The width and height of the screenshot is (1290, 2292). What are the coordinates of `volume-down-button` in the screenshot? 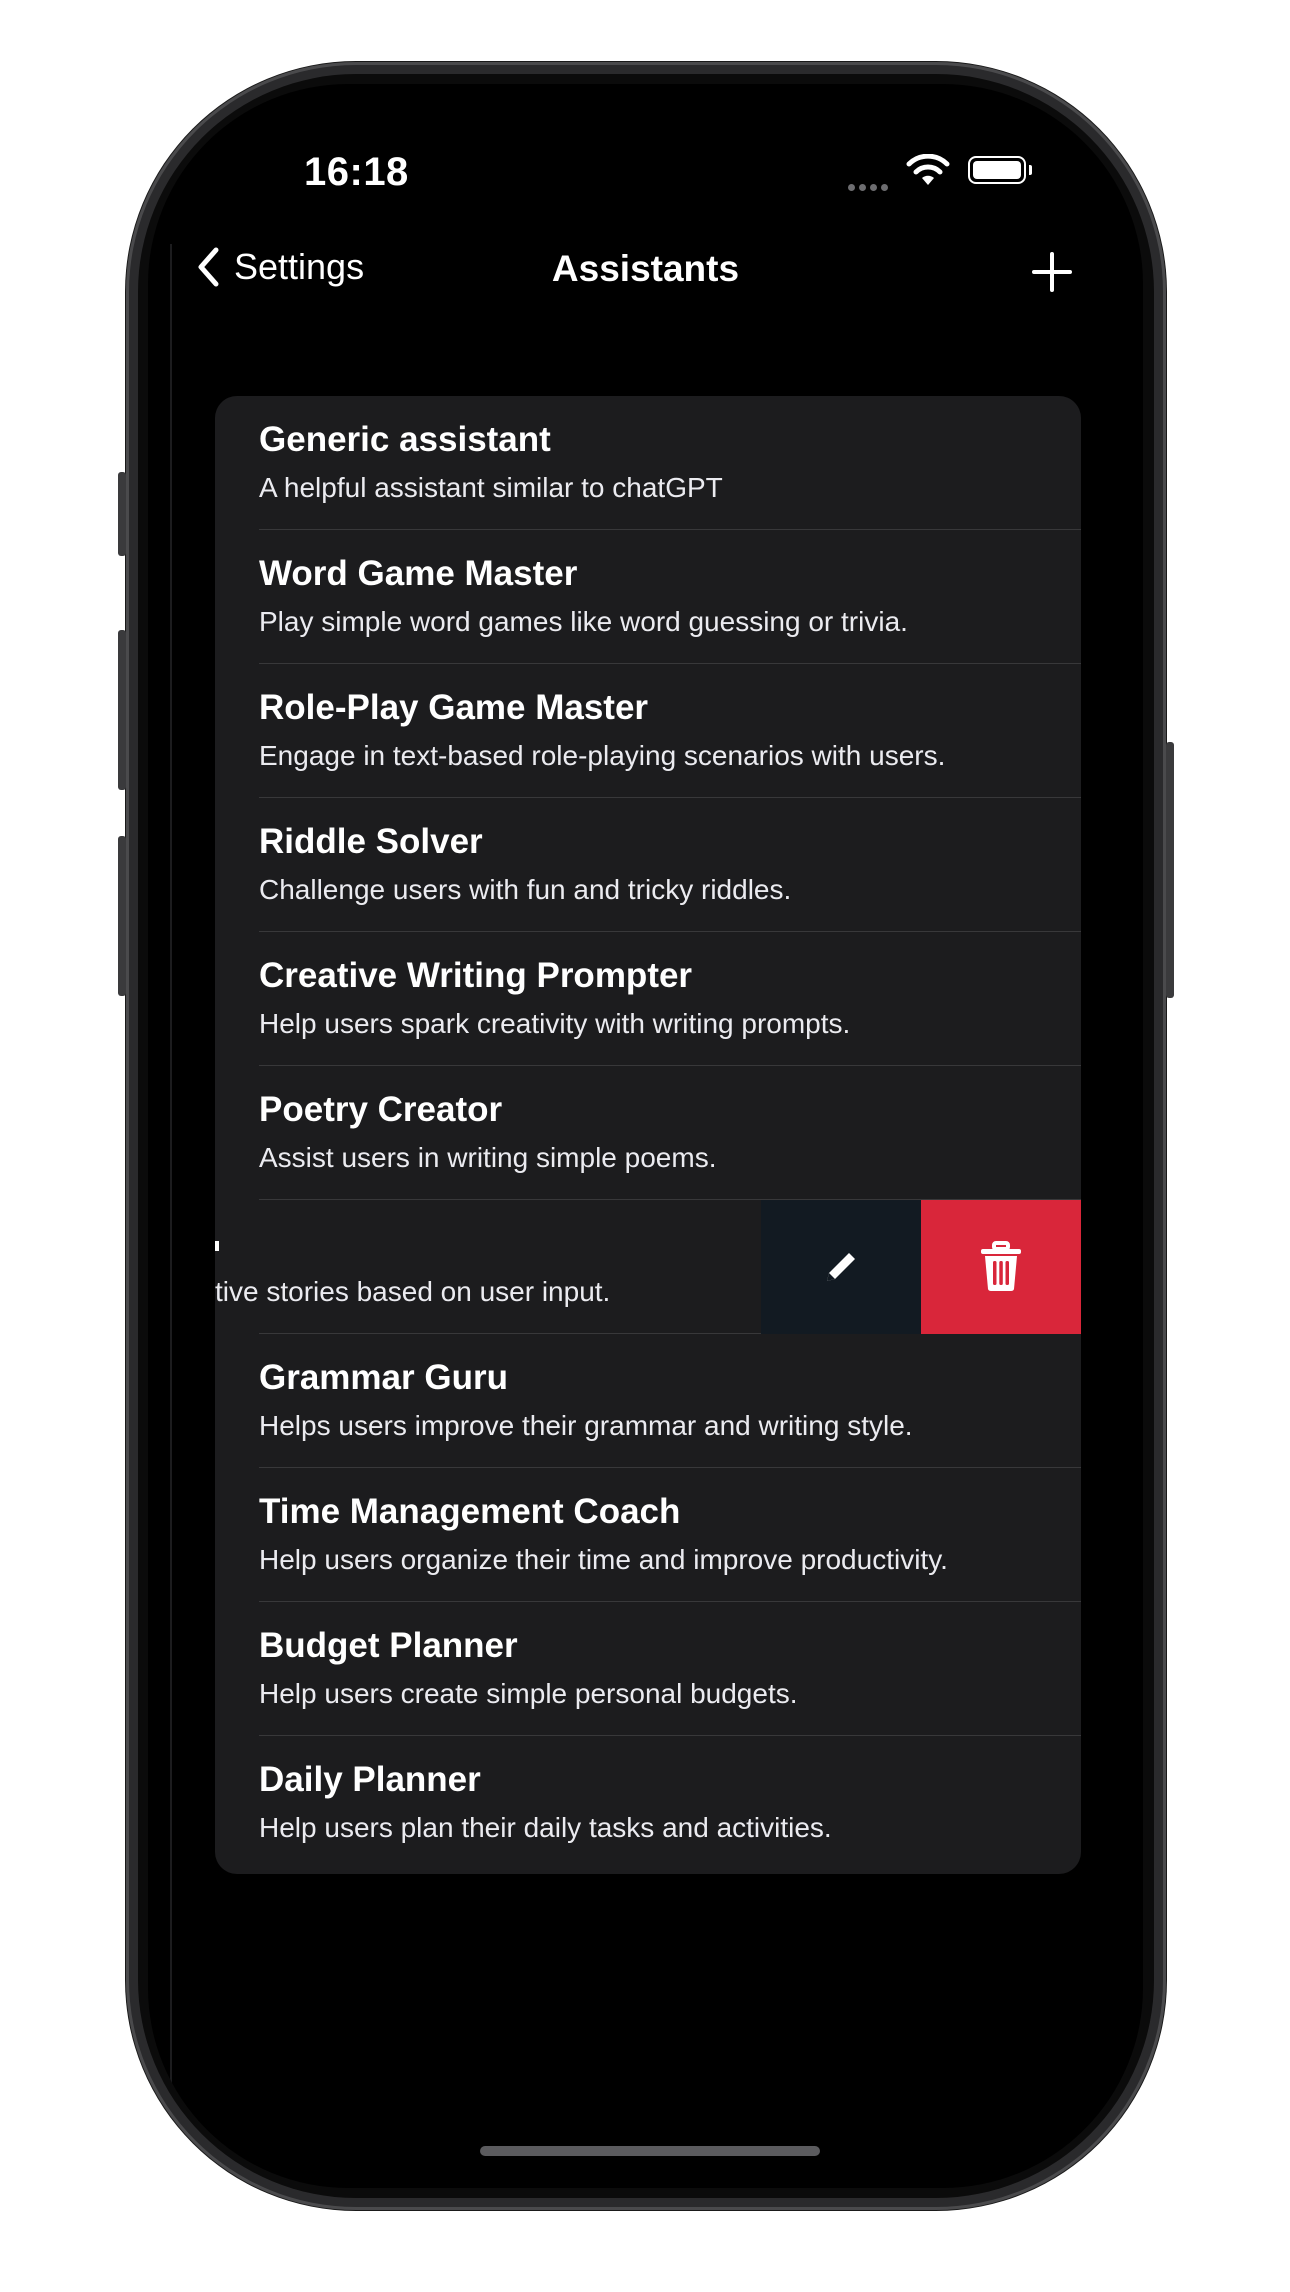 It's located at (122, 916).